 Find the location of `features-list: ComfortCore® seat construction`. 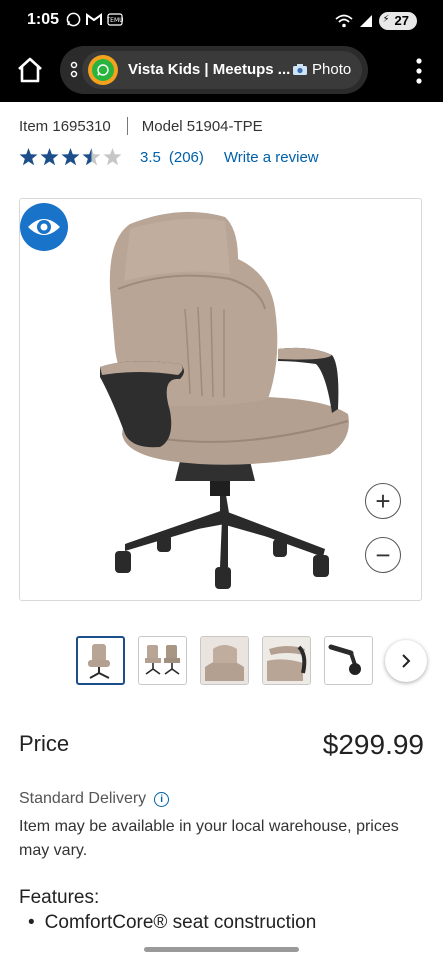

features-list: ComfortCore® seat construction is located at coordinates (172, 923).